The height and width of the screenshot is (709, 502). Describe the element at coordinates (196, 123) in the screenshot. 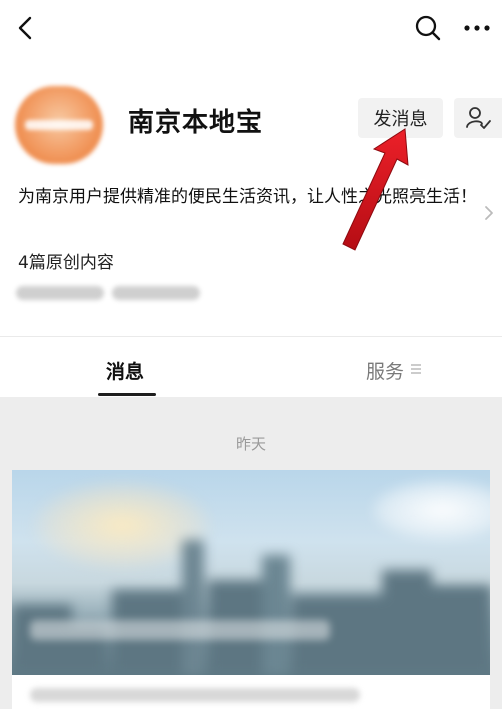

I see `account-name: 南京本地宝` at that location.